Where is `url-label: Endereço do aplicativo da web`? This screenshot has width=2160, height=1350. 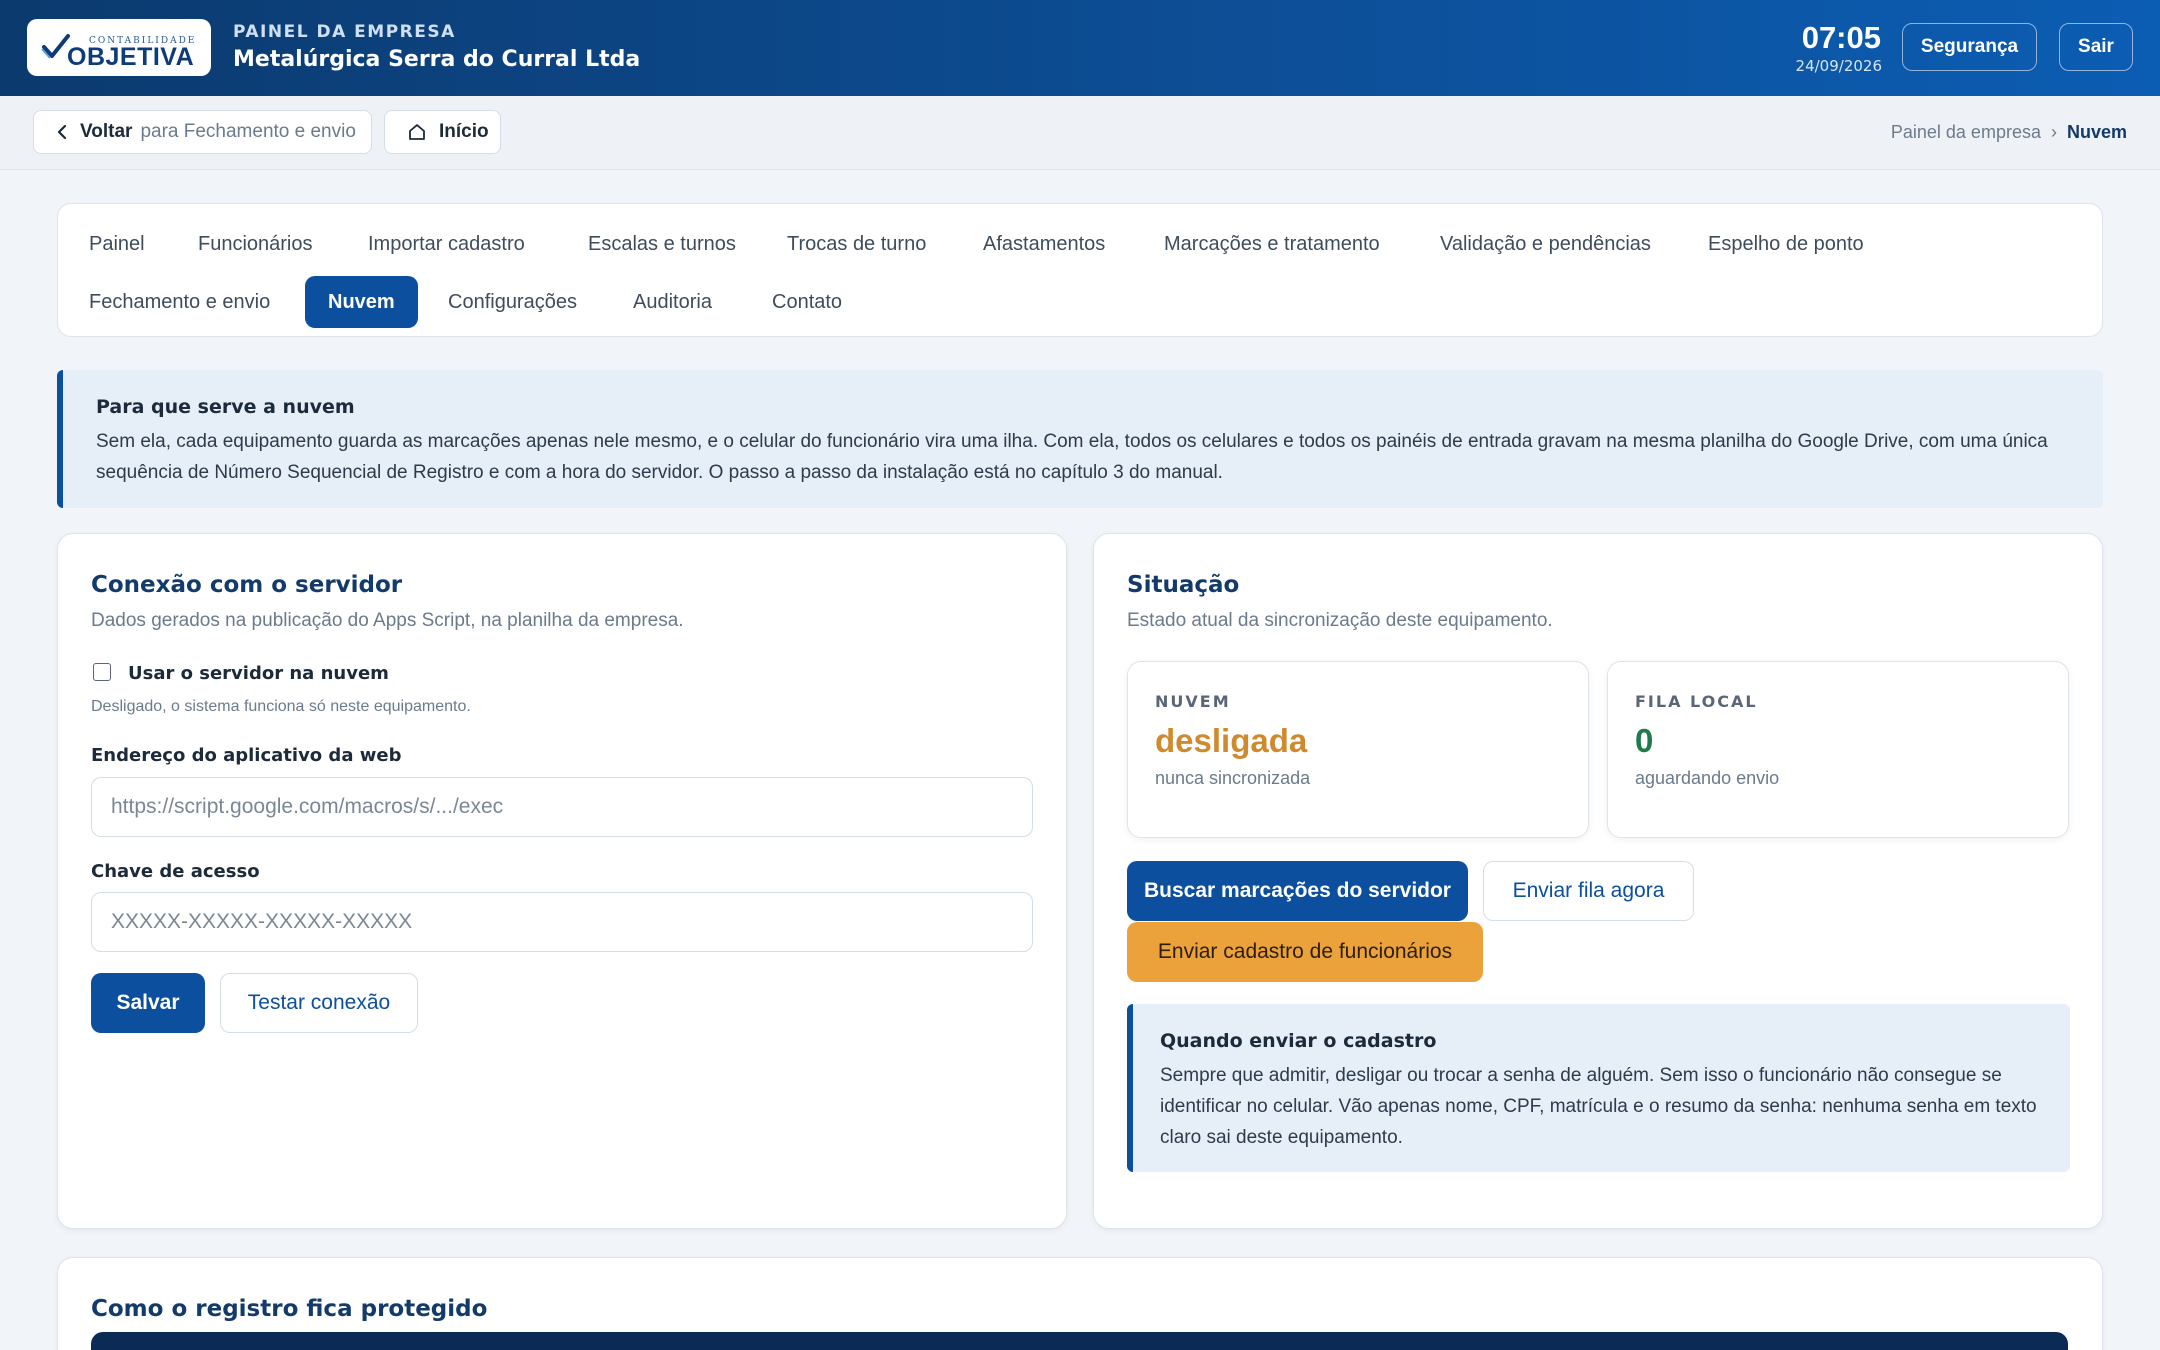 url-label: Endereço do aplicativo da web is located at coordinates (246, 755).